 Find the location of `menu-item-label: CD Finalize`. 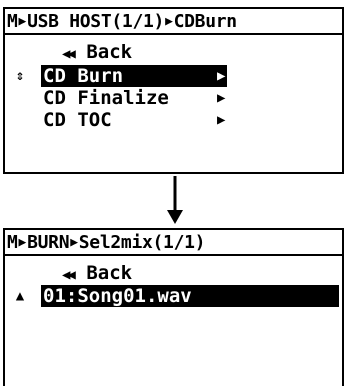

menu-item-label: CD Finalize is located at coordinates (106, 98).